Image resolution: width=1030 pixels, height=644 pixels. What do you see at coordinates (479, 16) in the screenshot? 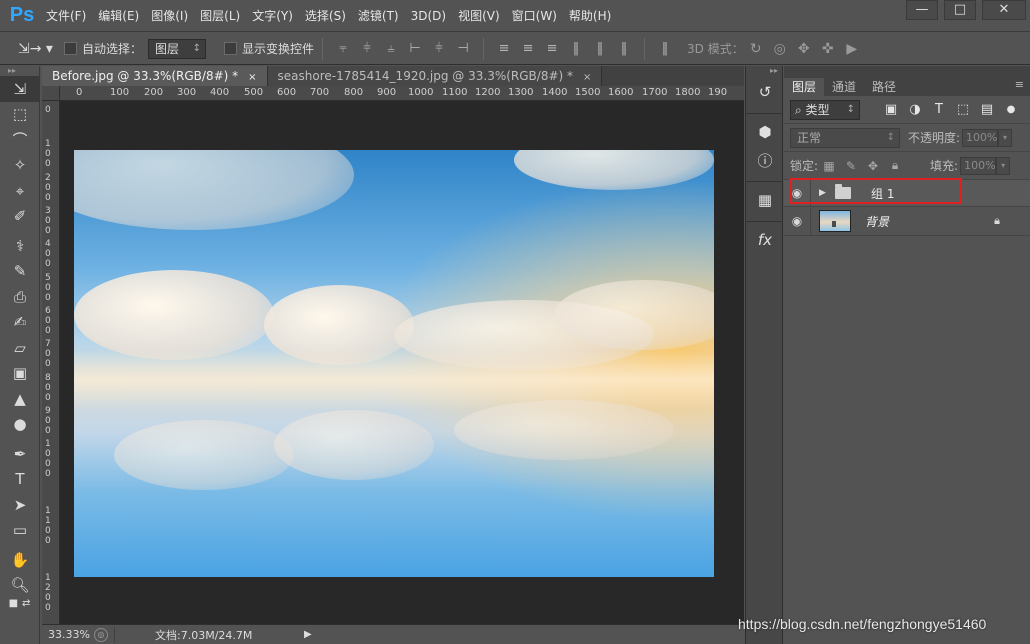
I see `menu-view: 视图(V)` at bounding box center [479, 16].